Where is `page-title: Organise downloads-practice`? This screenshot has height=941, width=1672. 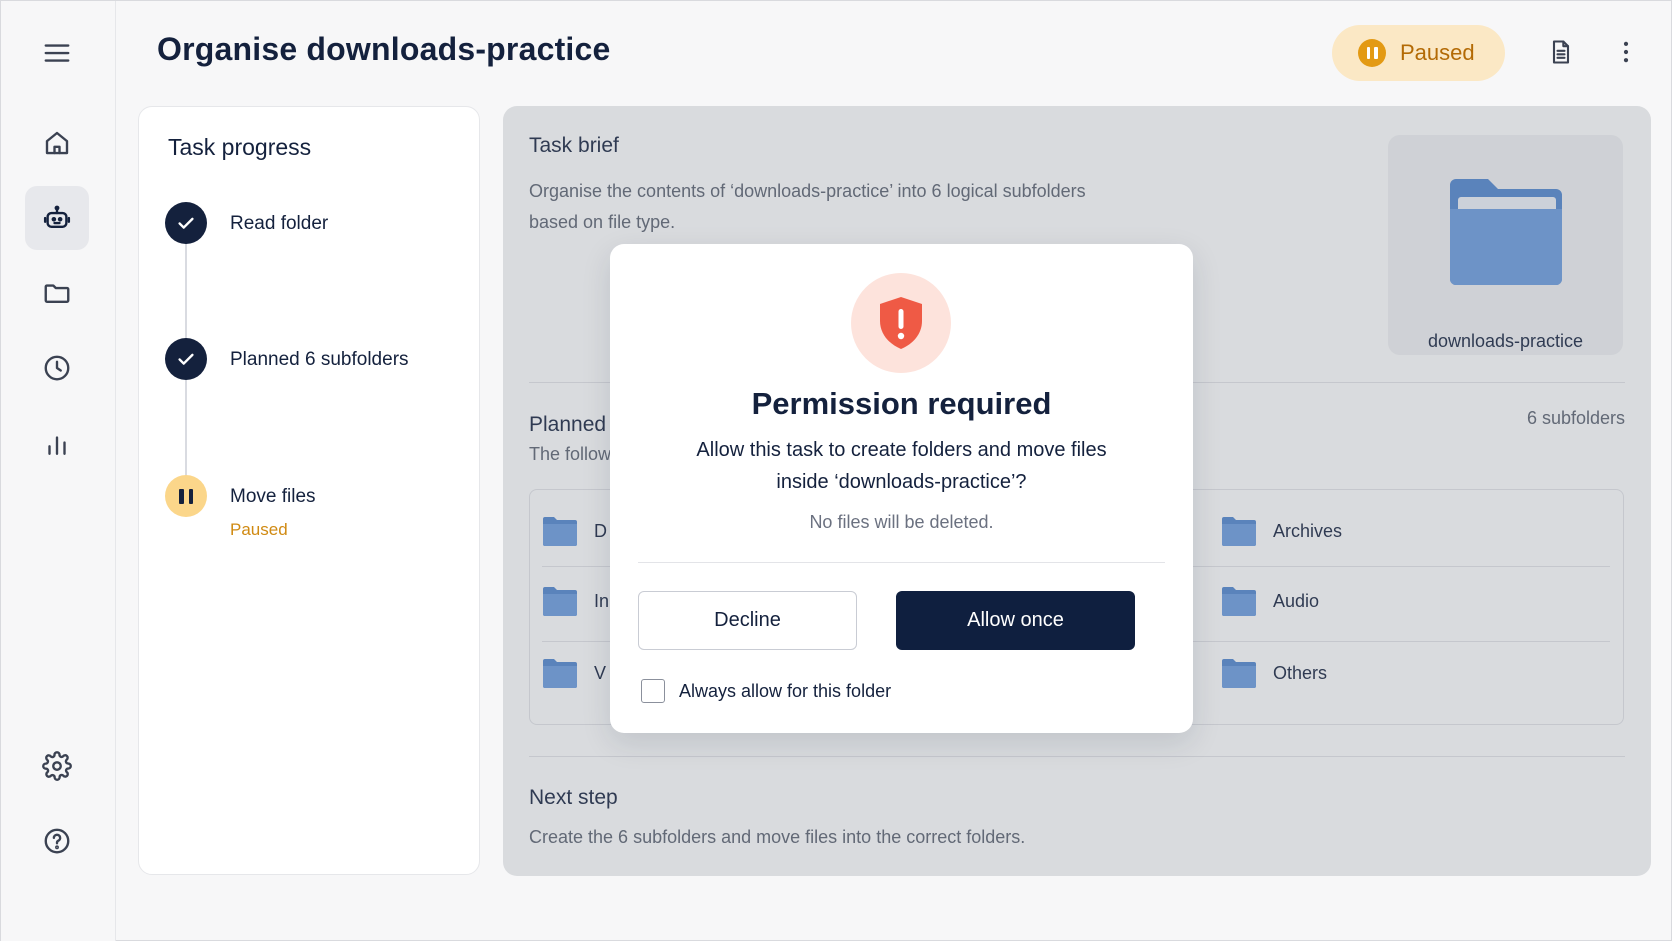 page-title: Organise downloads-practice is located at coordinates (384, 49).